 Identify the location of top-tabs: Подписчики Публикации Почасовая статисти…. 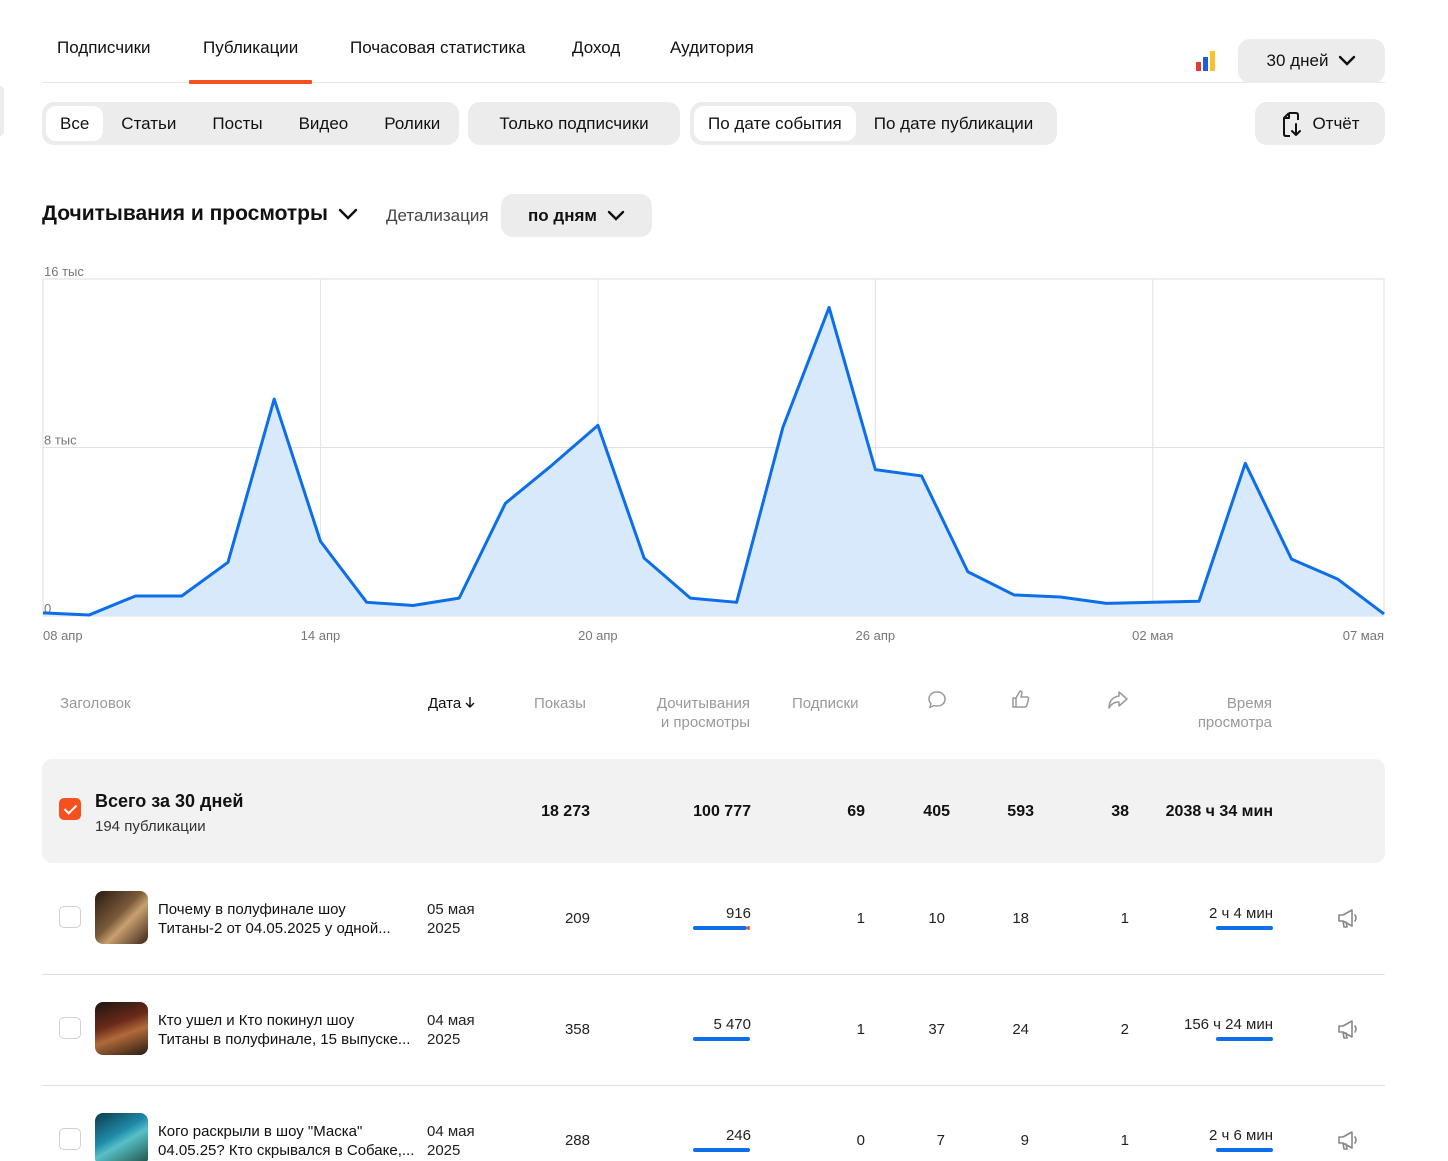
(713, 42).